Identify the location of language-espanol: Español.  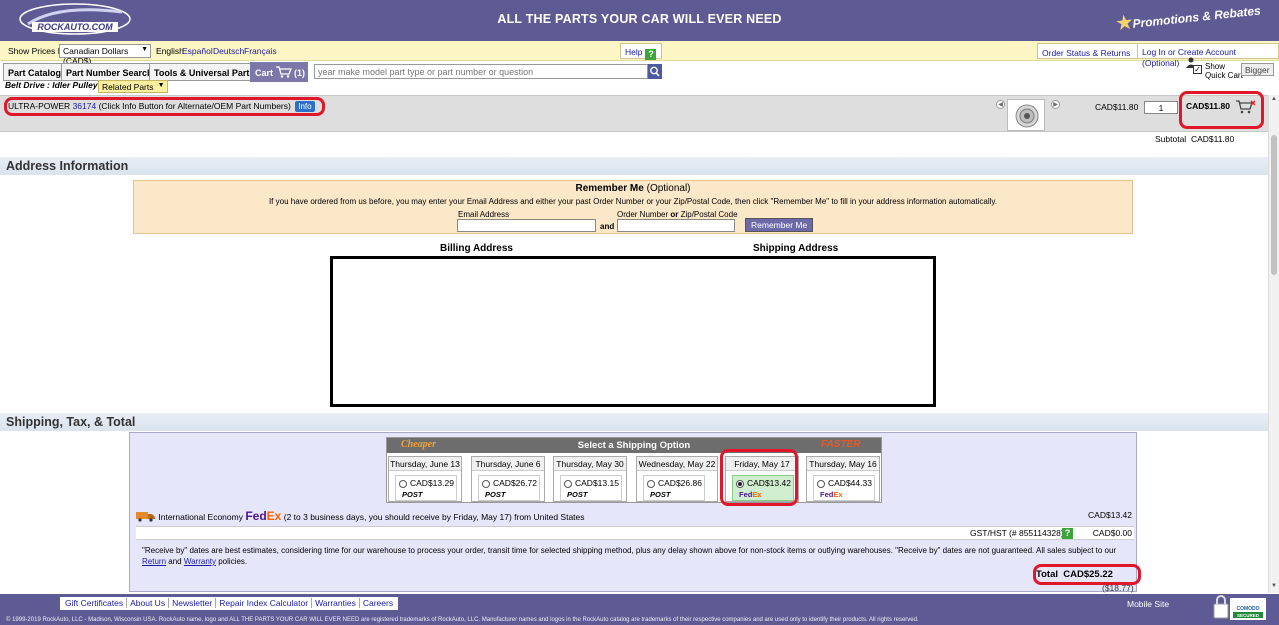
(197, 51).